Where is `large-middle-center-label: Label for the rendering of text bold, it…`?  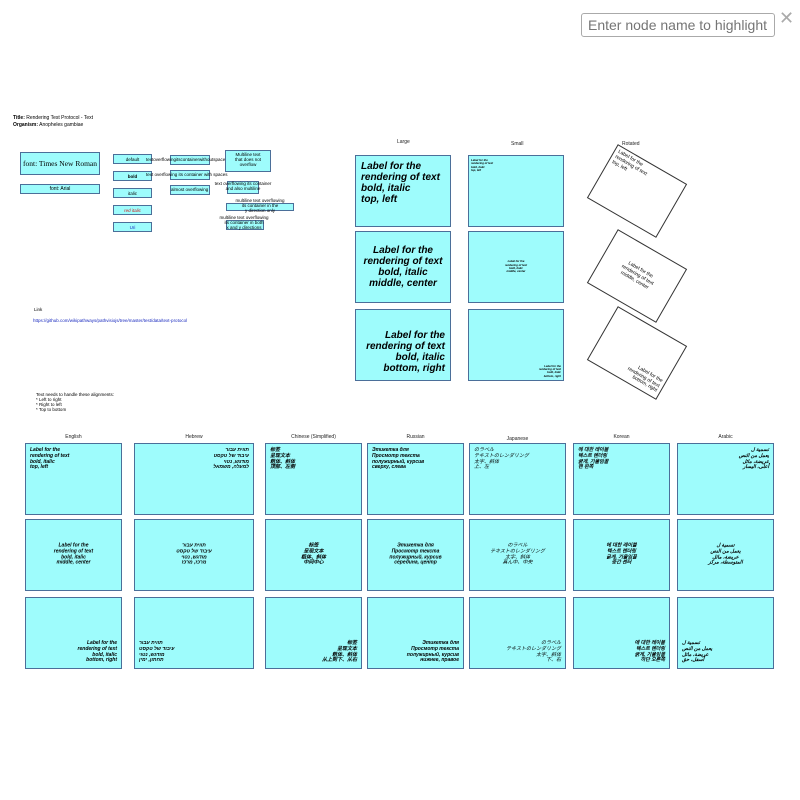 large-middle-center-label: Label for the rendering of text bold, it… is located at coordinates (403, 267).